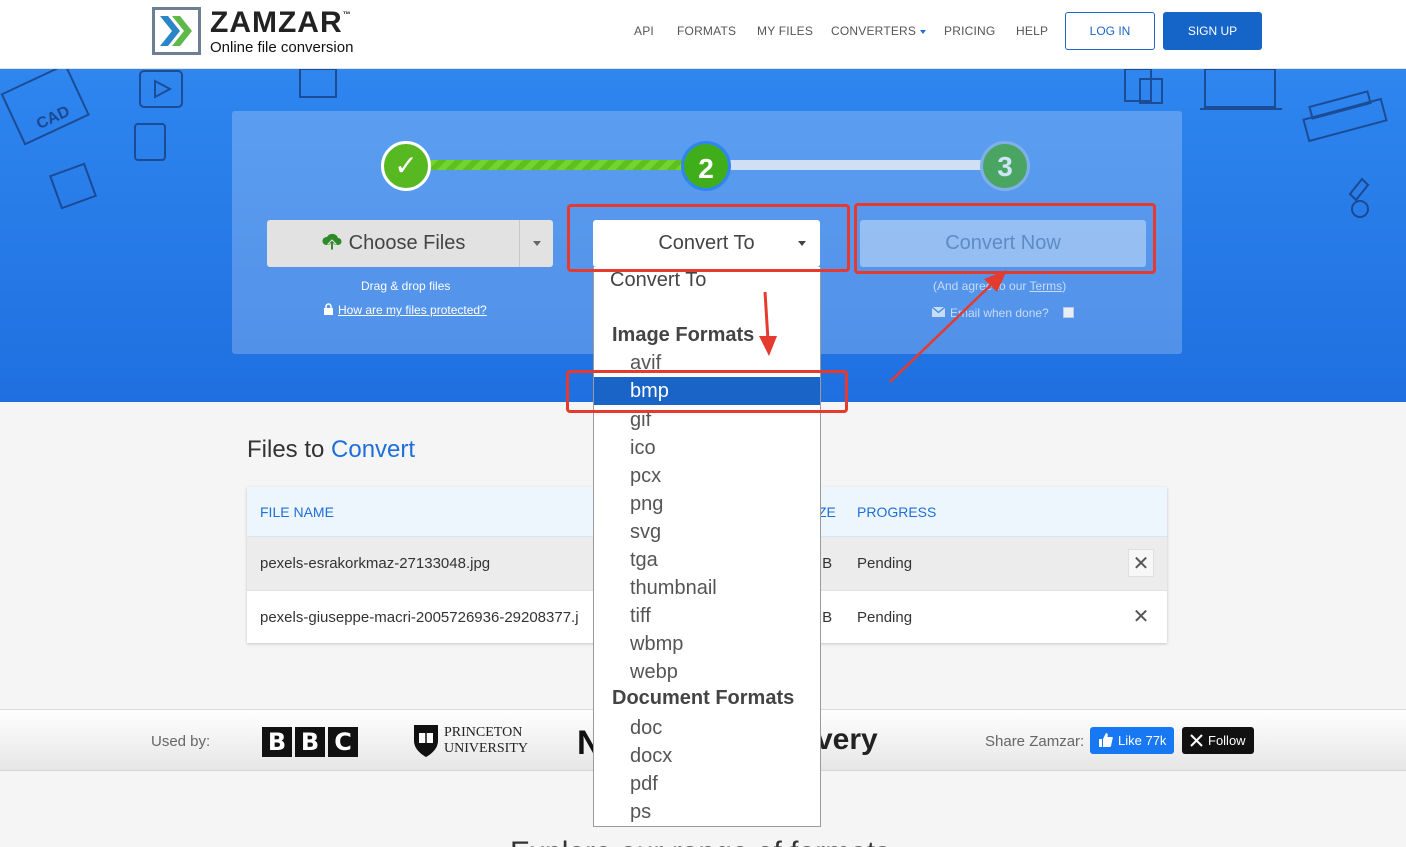 The height and width of the screenshot is (847, 1406). I want to click on option-ps: ps, so click(707, 812).